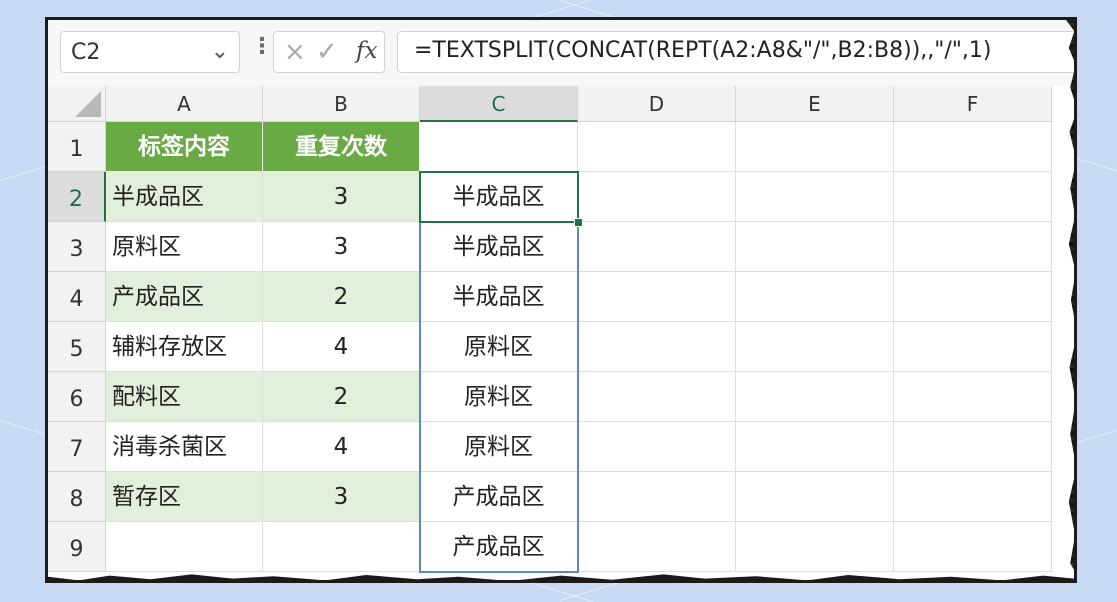  Describe the element at coordinates (77, 247) in the screenshot. I see `row-header-3: 3` at that location.